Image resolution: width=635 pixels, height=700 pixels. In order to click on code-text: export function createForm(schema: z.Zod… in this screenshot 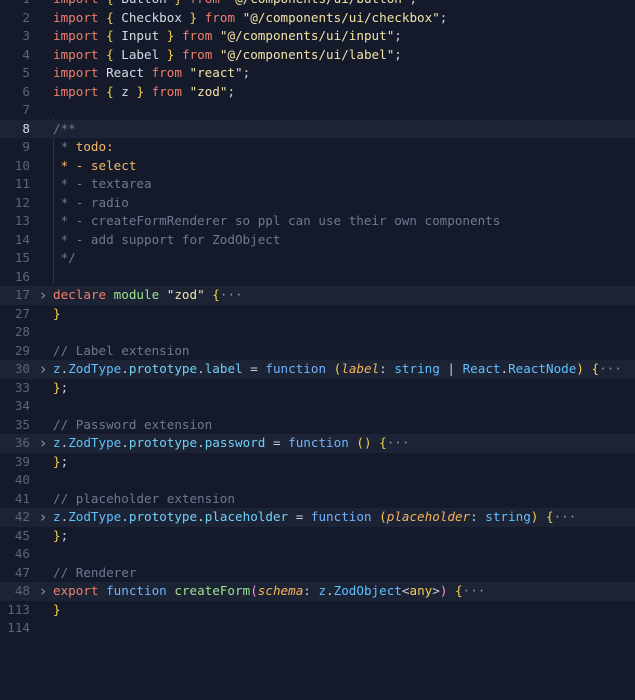, I will do `click(269, 590)`.